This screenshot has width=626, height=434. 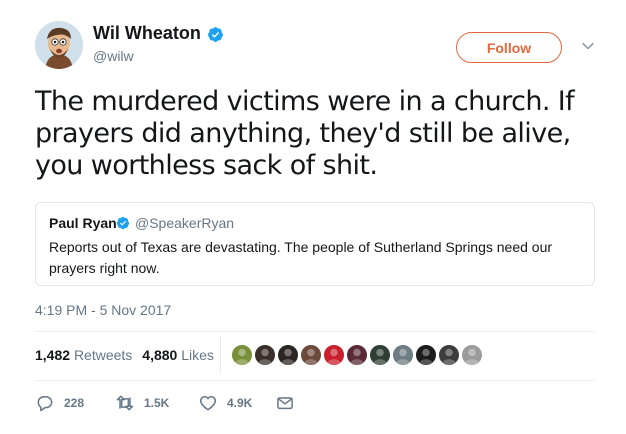 I want to click on quoted-author-name: Paul Ryan, so click(x=83, y=223).